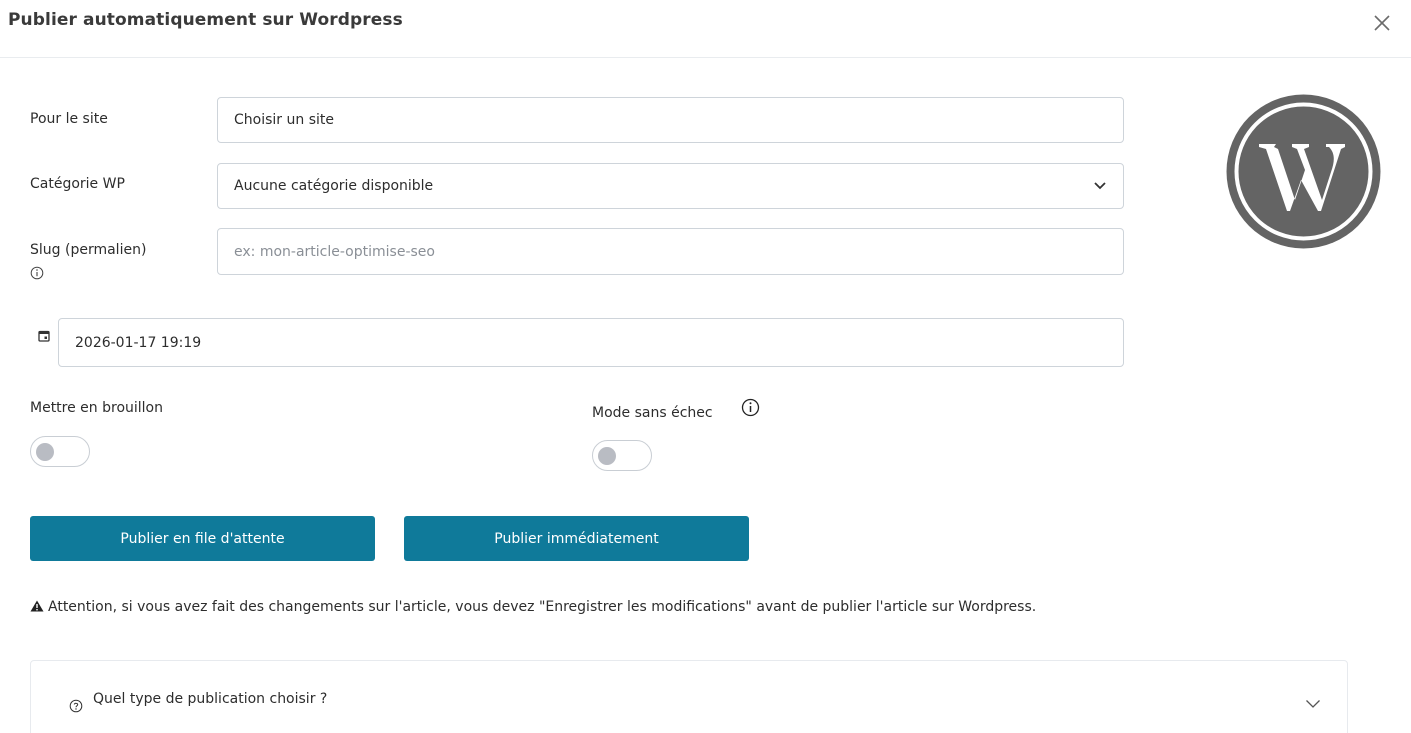  What do you see at coordinates (205, 20) in the screenshot?
I see `modal-title: Publier automatiquement sur Wordpress` at bounding box center [205, 20].